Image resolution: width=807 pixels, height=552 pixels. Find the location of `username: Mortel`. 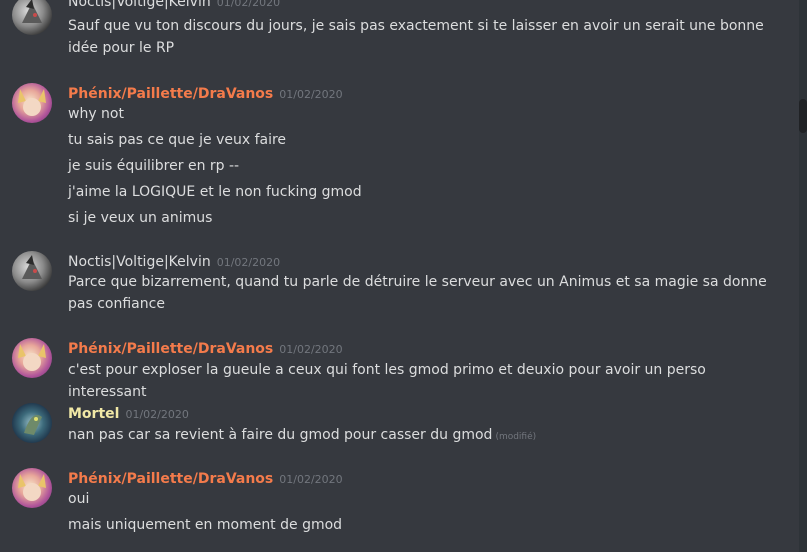

username: Mortel is located at coordinates (93, 414).